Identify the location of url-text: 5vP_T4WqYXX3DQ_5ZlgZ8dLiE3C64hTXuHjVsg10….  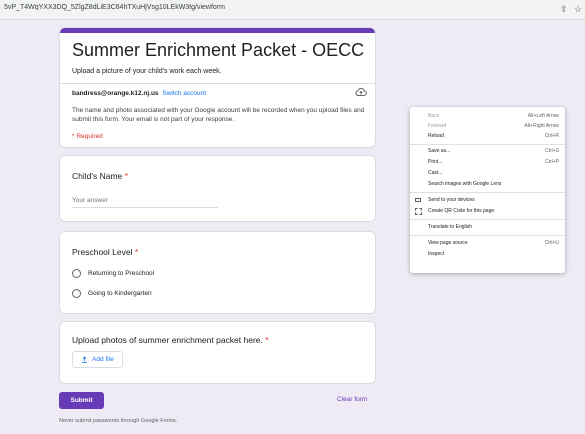
(114, 7).